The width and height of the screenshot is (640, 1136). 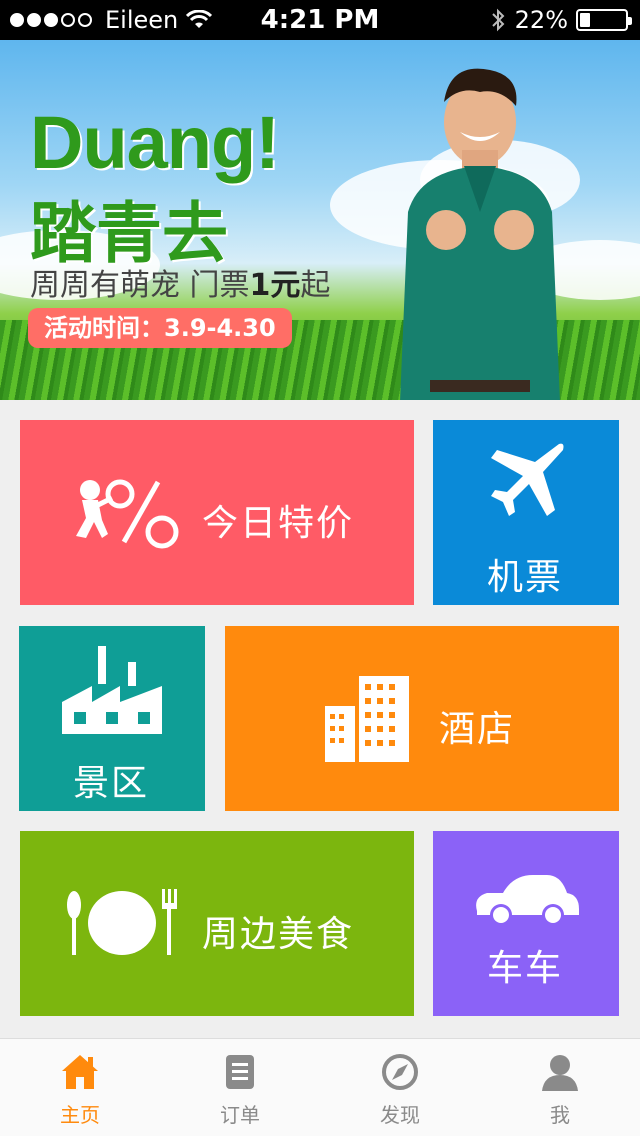 I want to click on factory-icon, so click(x=112, y=690).